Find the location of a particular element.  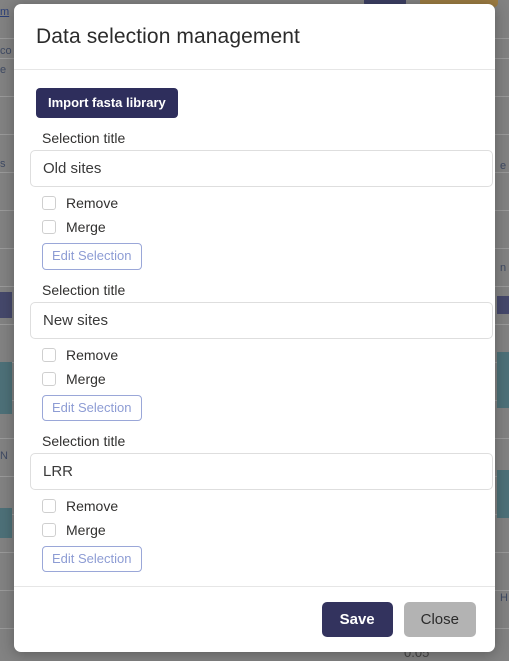

close-button: Close is located at coordinates (439, 619).